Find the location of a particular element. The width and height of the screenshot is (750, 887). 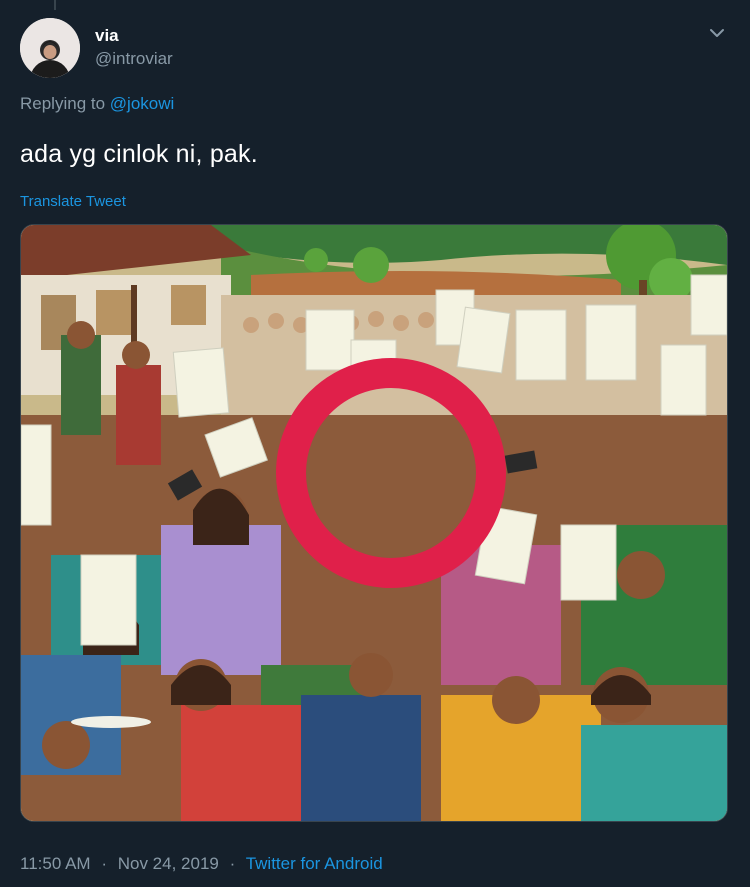

replying-prefix: Replying to is located at coordinates (63, 103).